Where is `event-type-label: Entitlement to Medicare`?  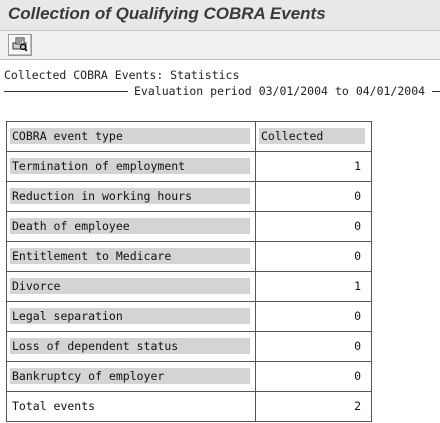 event-type-label: Entitlement to Medicare is located at coordinates (130, 256).